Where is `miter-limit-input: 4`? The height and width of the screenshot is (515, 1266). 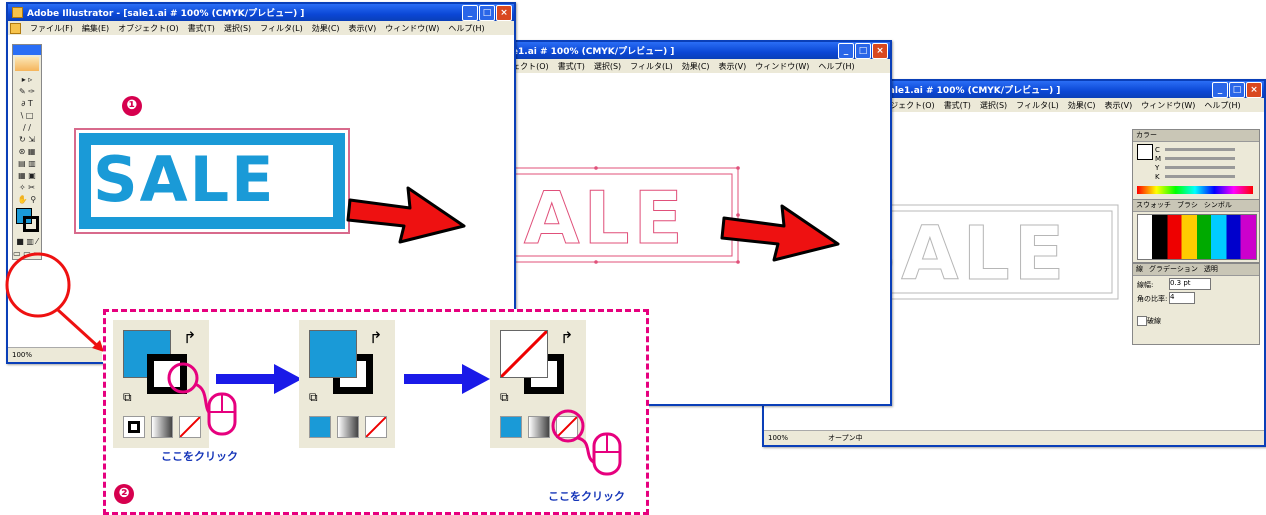
miter-limit-input: 4 is located at coordinates (1182, 298).